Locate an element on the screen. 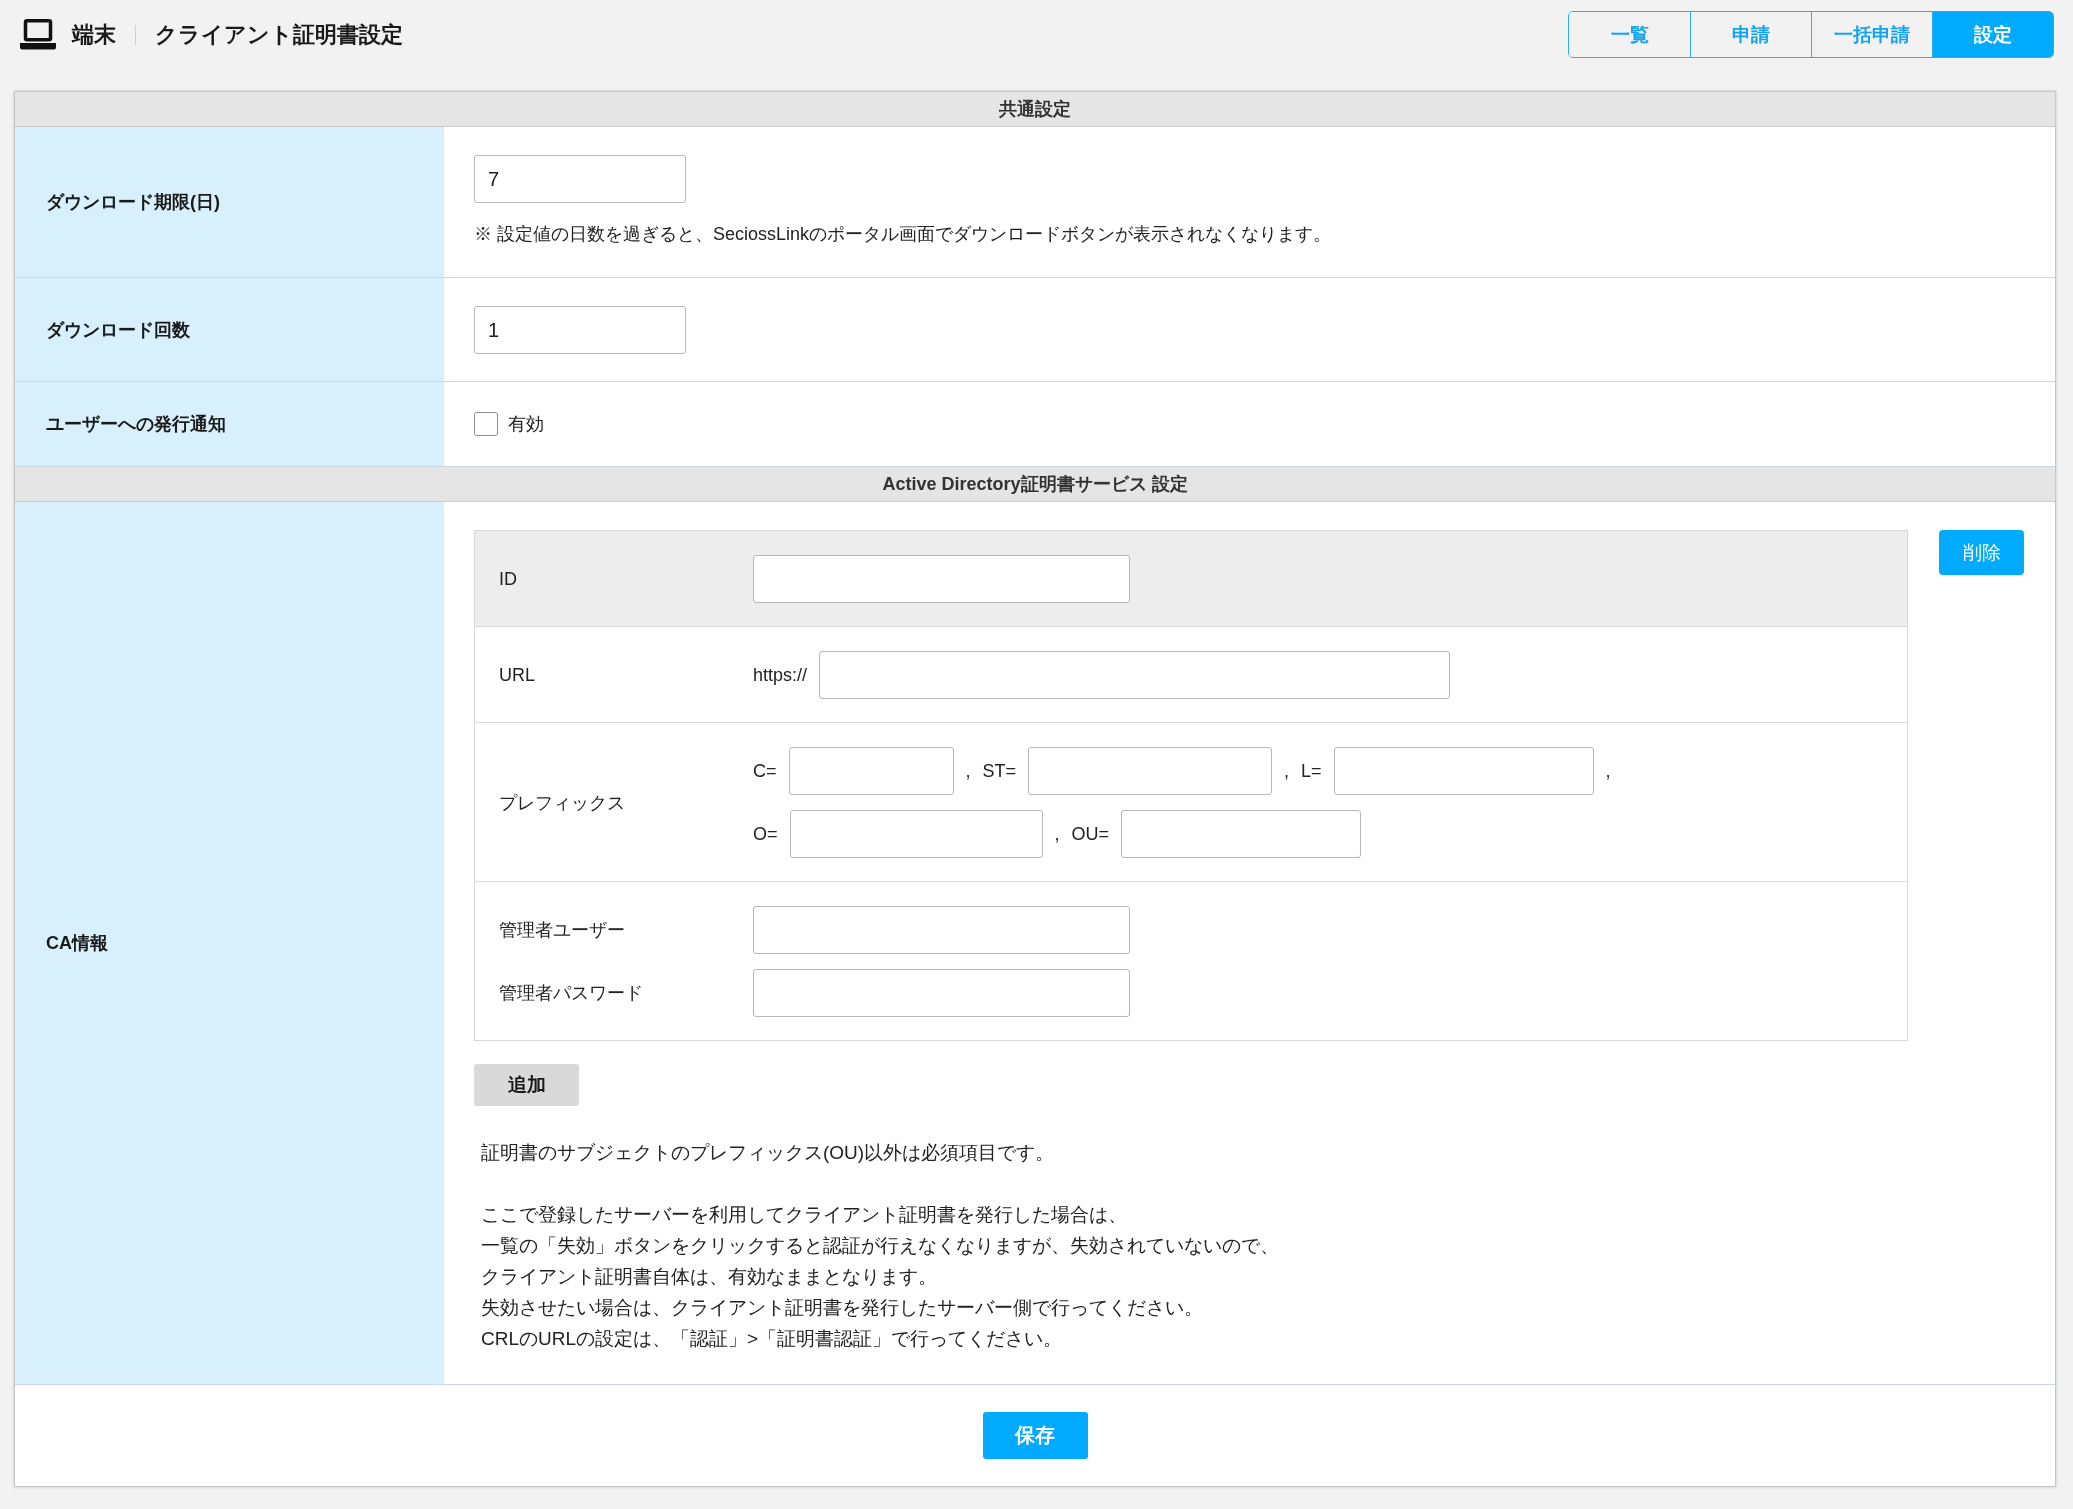  field-text: ST= is located at coordinates (999, 771).